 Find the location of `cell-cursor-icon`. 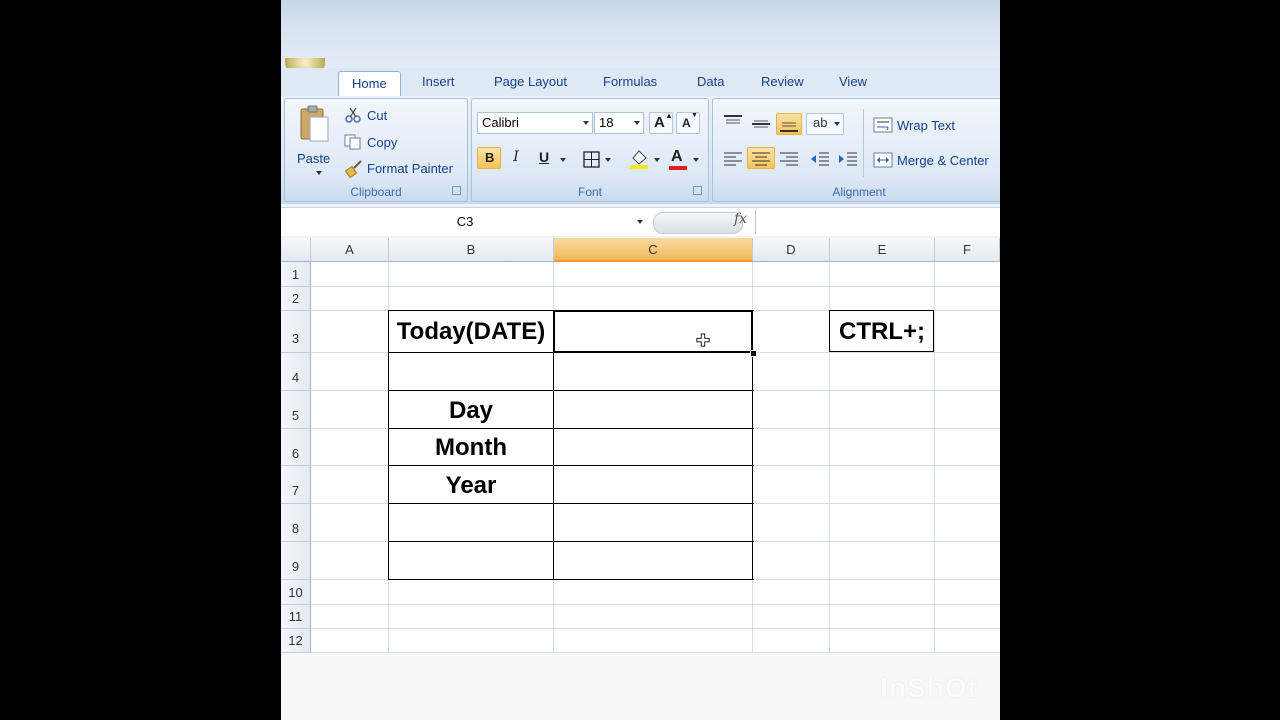

cell-cursor-icon is located at coordinates (703, 340).